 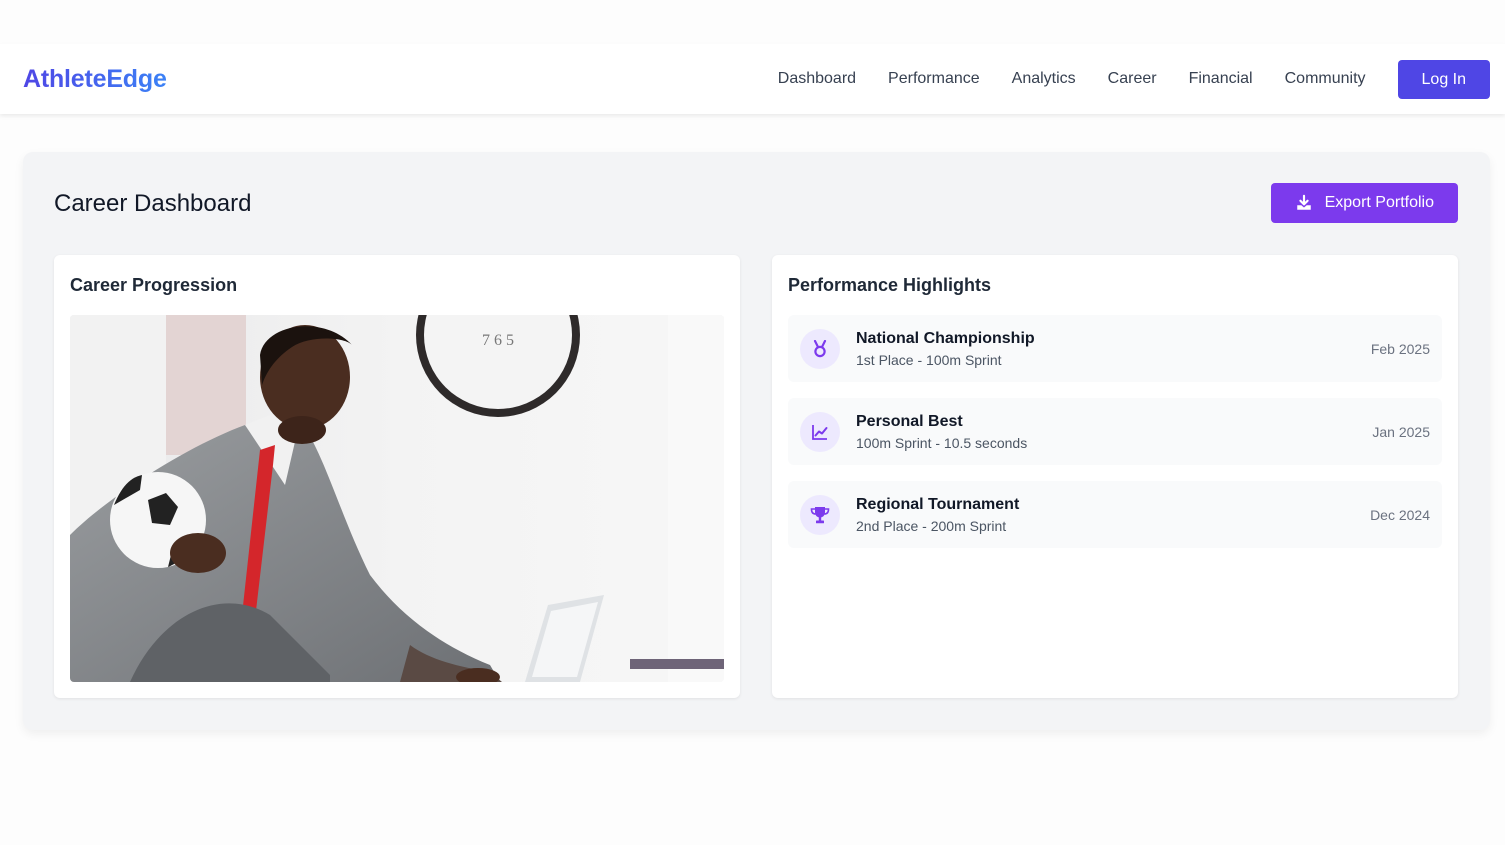 I want to click on brand-logo: AthleteEdge, so click(x=95, y=79).